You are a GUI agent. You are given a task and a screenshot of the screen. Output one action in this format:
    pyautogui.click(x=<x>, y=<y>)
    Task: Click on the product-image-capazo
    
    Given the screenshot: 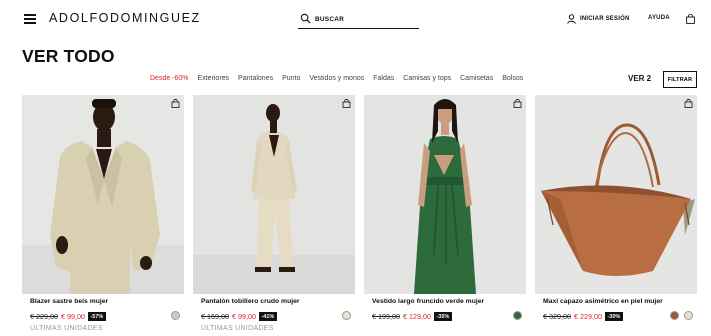 What is the action you would take?
    pyautogui.click(x=616, y=194)
    